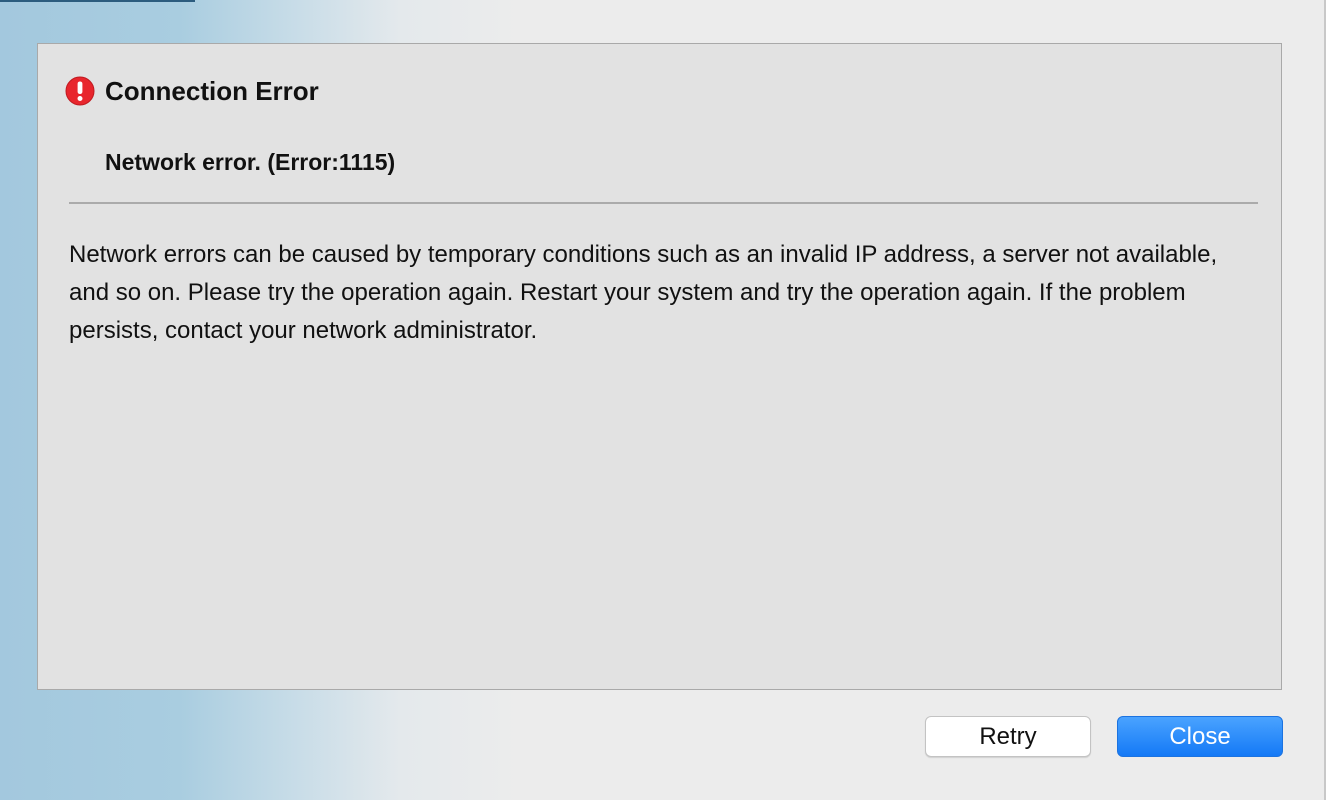 Image resolution: width=1326 pixels, height=800 pixels. What do you see at coordinates (1008, 736) in the screenshot?
I see `retry-button: Retry` at bounding box center [1008, 736].